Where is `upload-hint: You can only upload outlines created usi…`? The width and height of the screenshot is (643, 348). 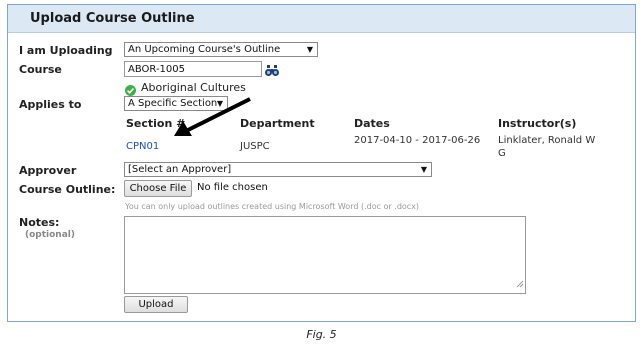
upload-hint: You can only upload outlines created usi… is located at coordinates (272, 206).